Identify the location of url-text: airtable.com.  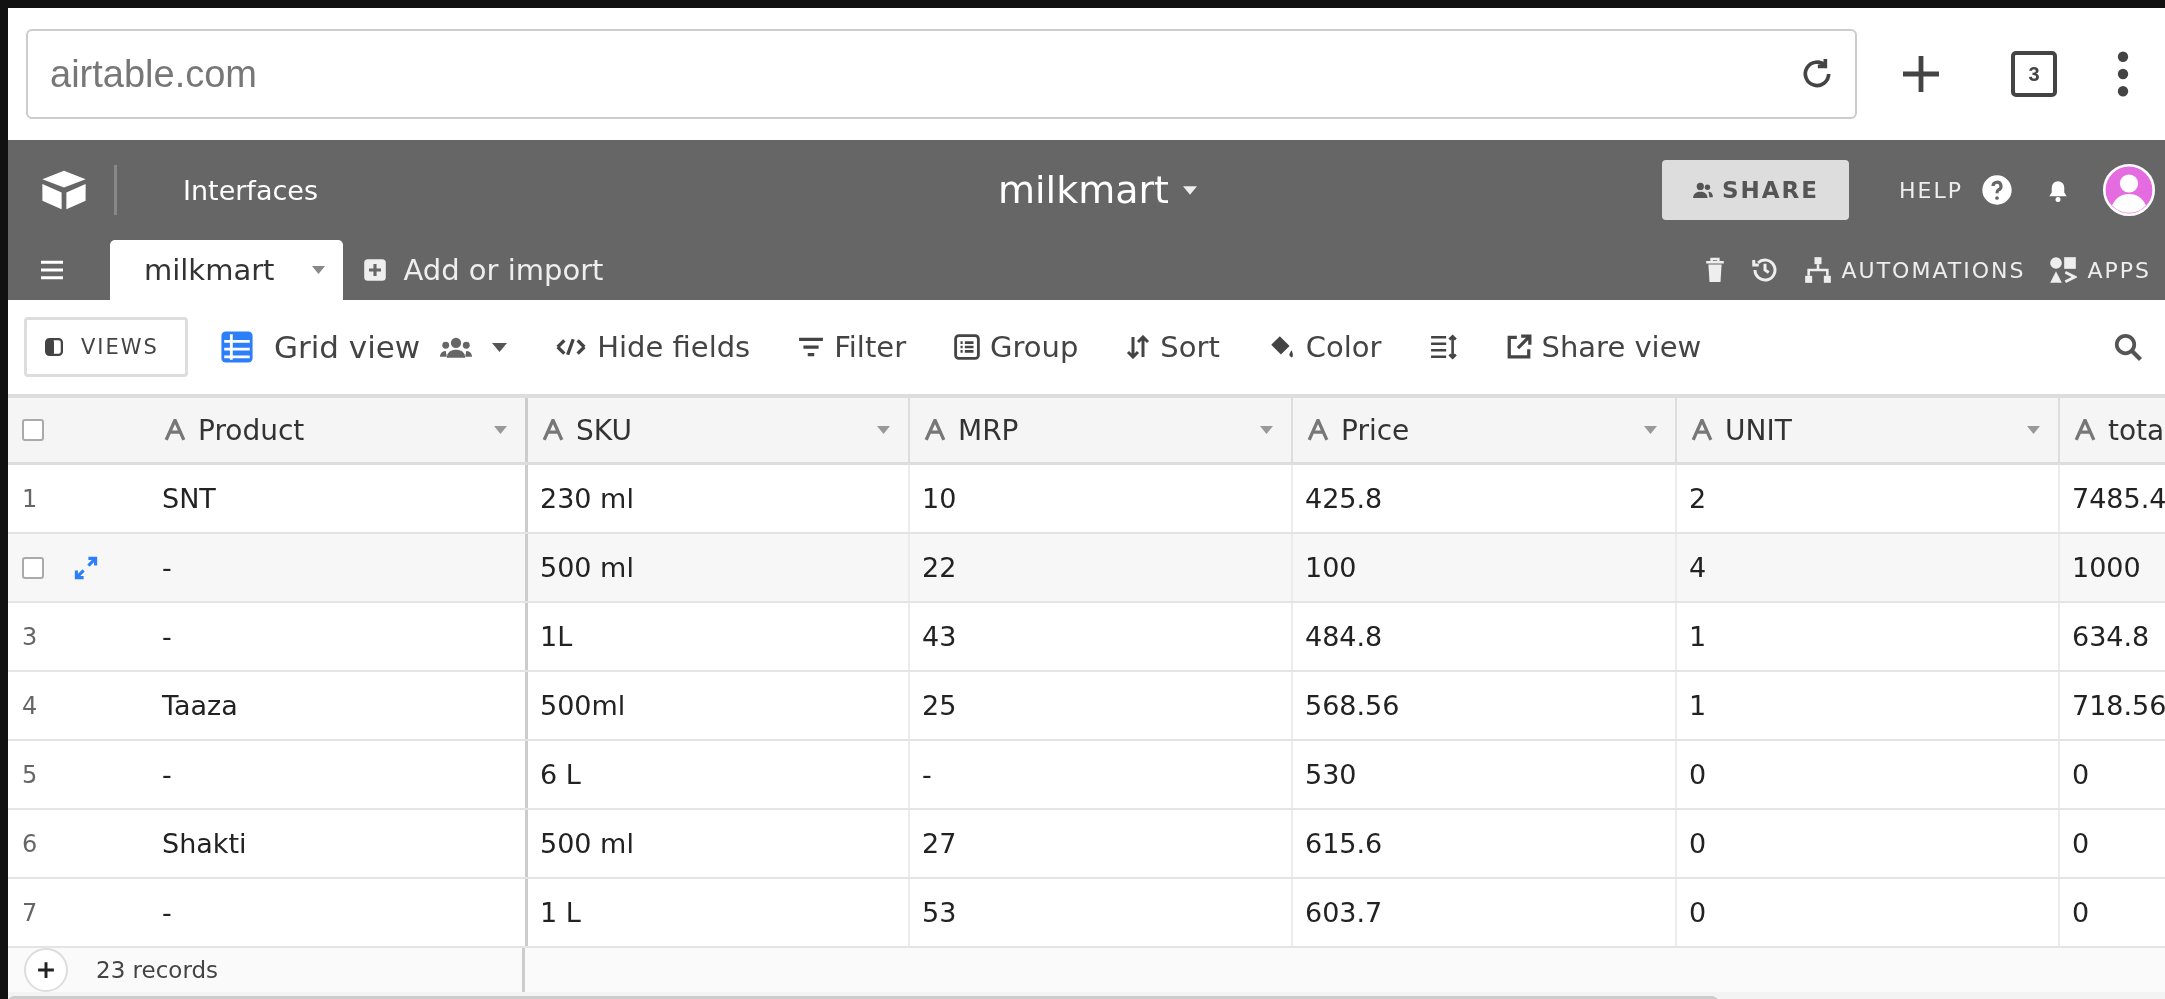
(153, 74).